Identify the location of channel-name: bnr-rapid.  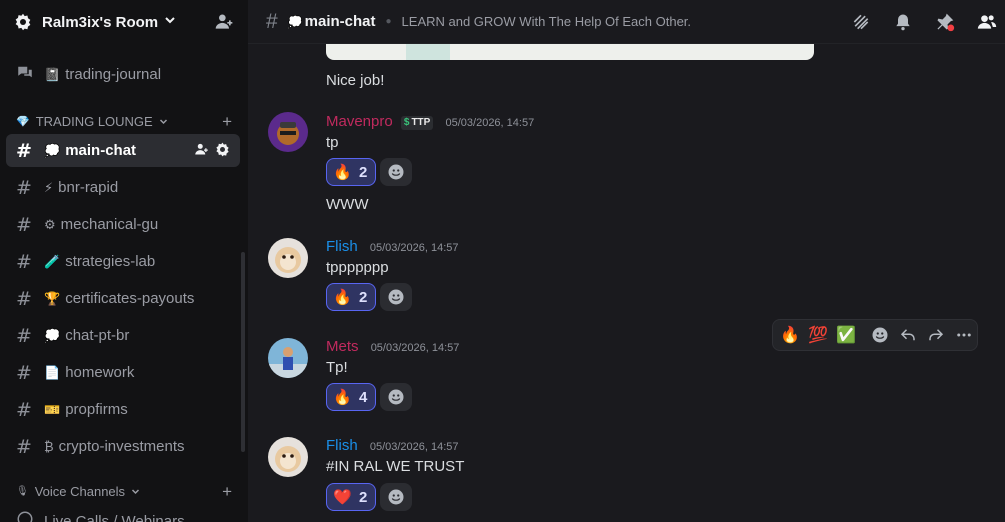
(88, 187).